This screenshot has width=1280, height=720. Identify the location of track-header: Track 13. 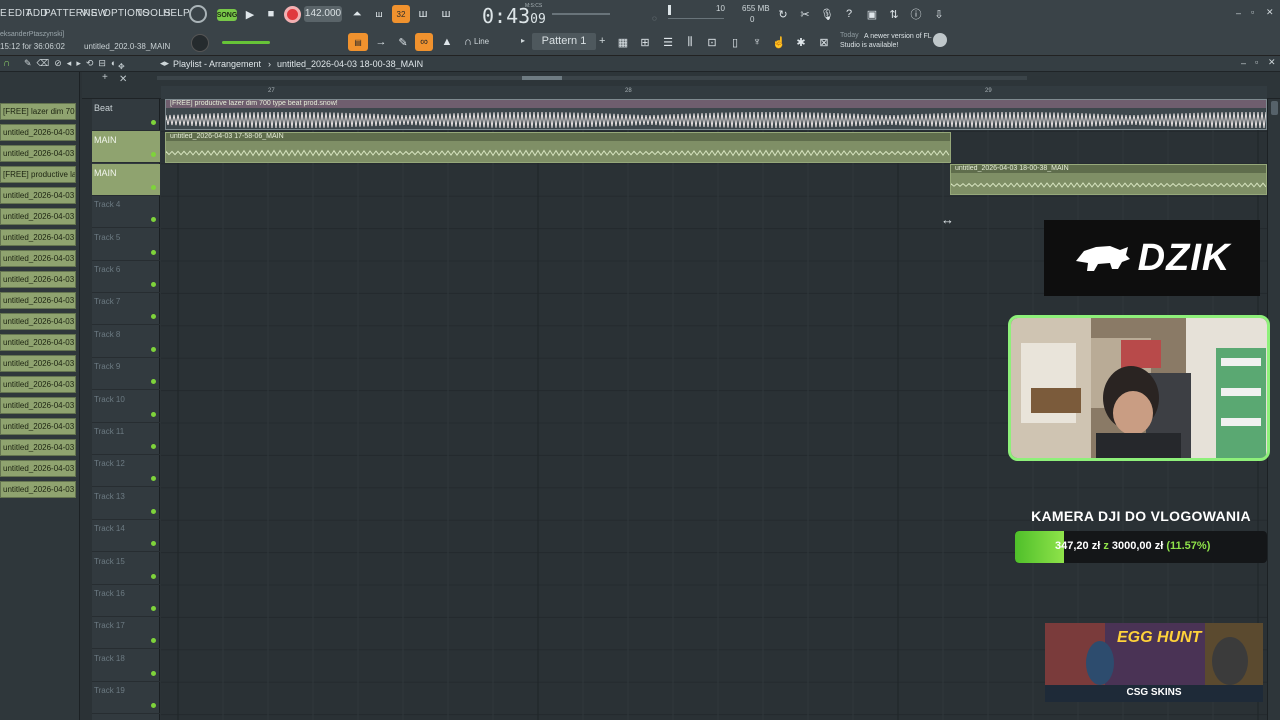
(126, 504).